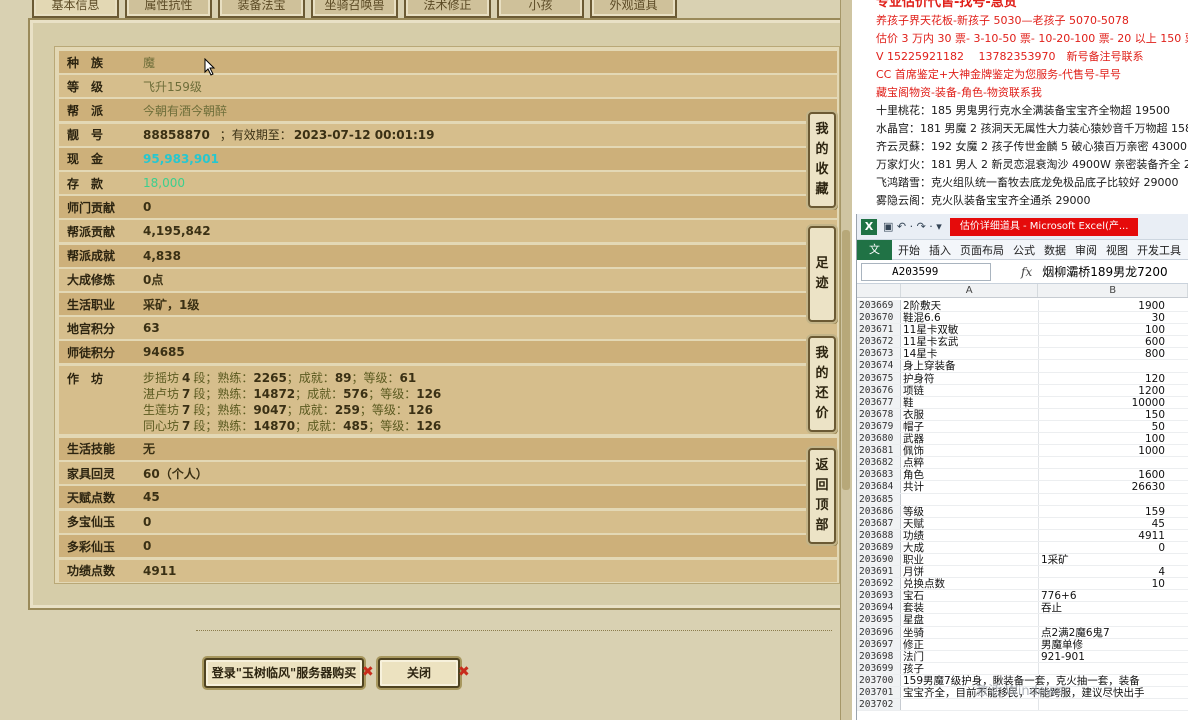 Image resolution: width=1188 pixels, height=720 pixels. Describe the element at coordinates (419, 673) in the screenshot. I see `close-button: 关闭` at that location.